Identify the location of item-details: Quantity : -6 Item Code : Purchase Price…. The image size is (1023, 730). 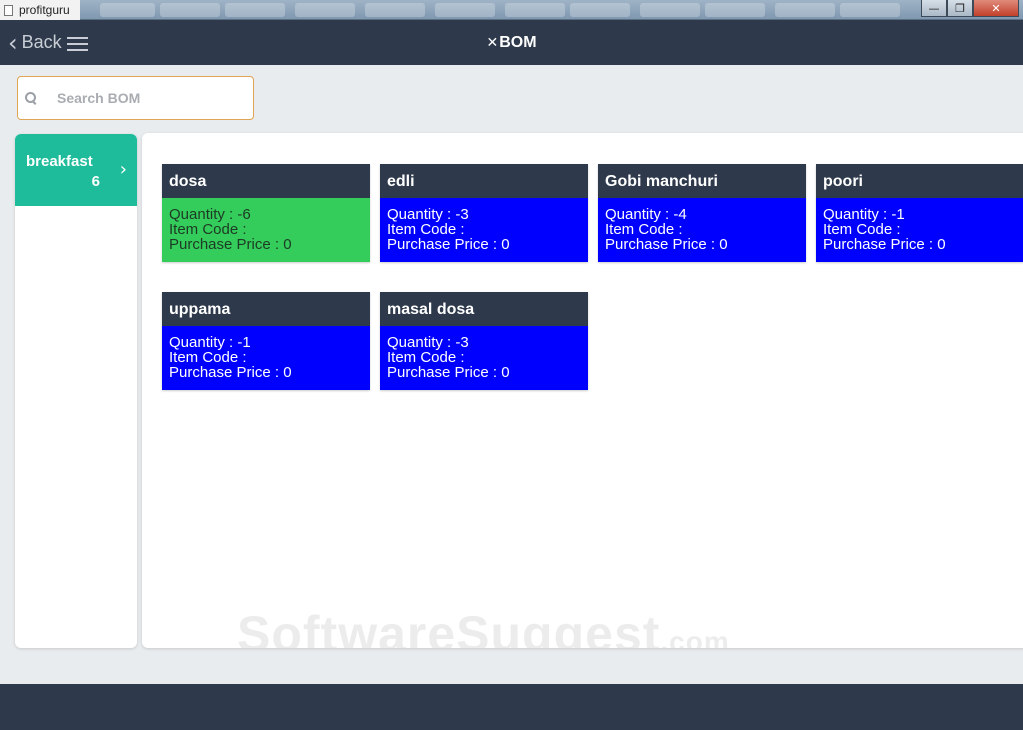
(266, 230).